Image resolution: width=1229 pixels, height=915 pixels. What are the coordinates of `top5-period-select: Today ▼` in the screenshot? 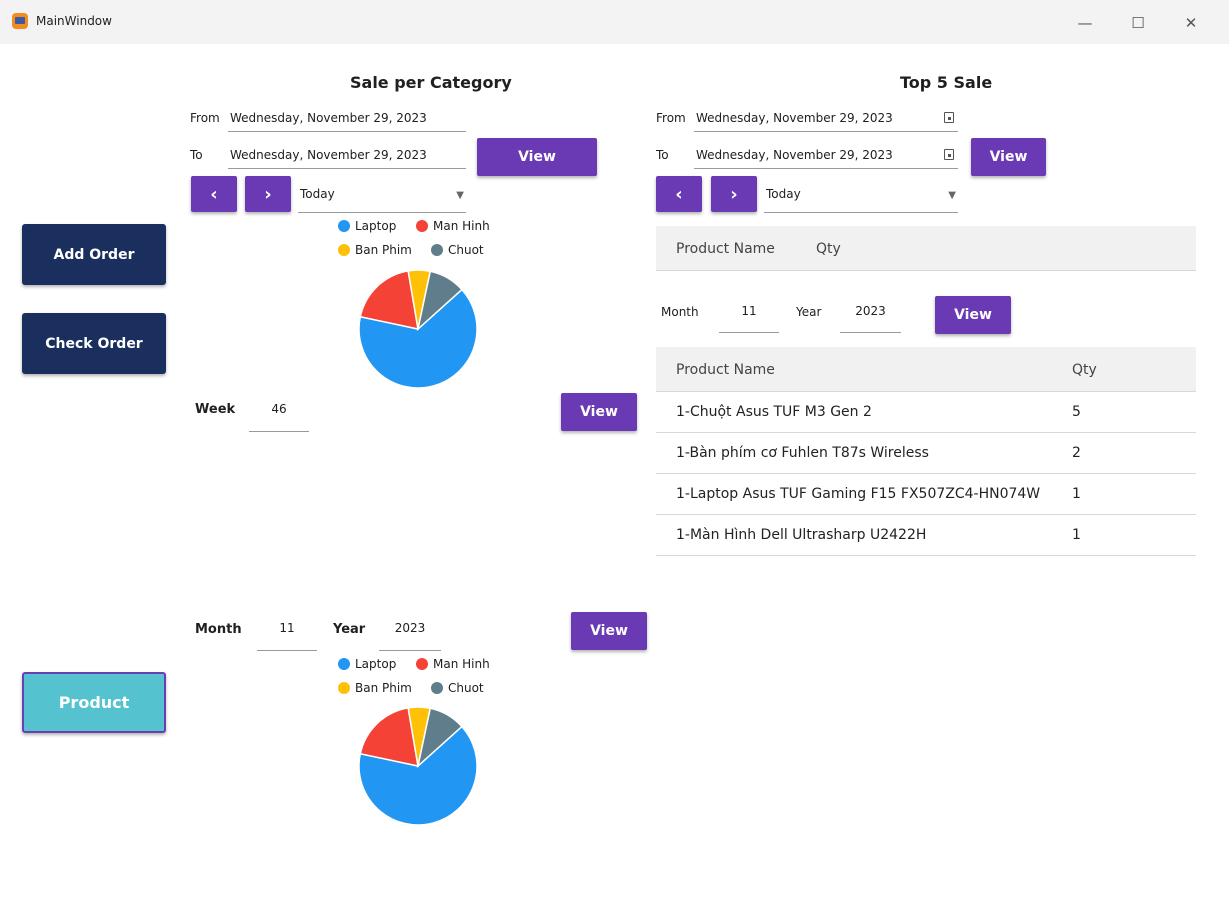 It's located at (861, 198).